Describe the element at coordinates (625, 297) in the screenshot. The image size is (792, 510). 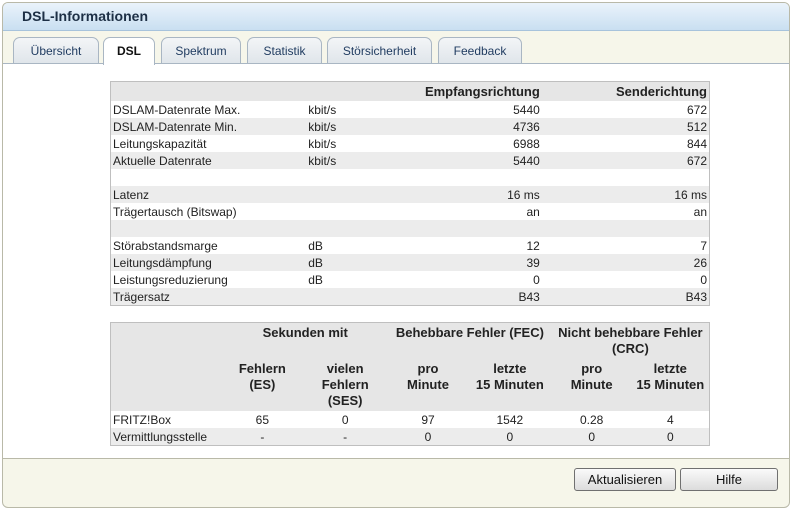
I see `row-send-value: B43` at that location.